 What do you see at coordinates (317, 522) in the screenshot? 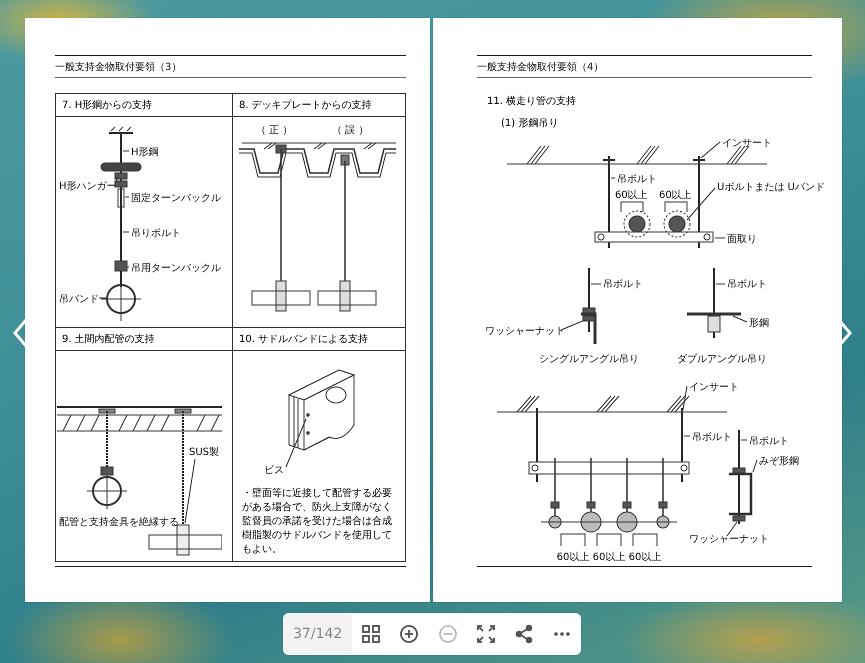
I see `note-text: ・壁面等に近接して配管する必要がある場合で、防火上支障がなく監督員の承諾を受けた場合は合成樹脂製のサドルバンドを使用してもよい。` at bounding box center [317, 522].